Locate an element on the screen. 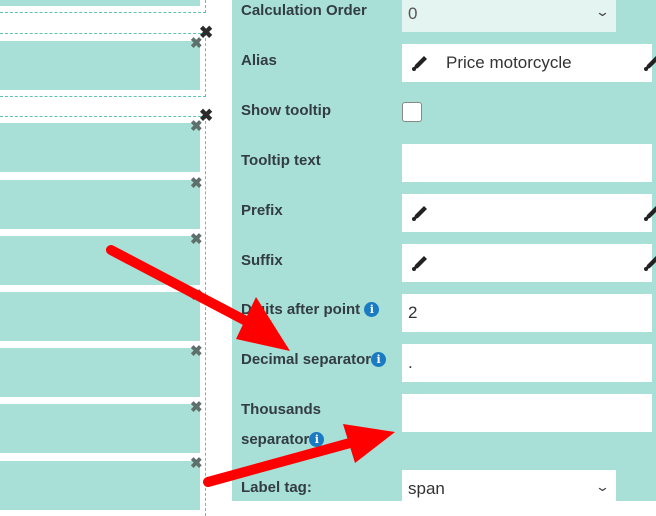 Image resolution: width=656 pixels, height=516 pixels. decimal-separator-text: Decimal separator is located at coordinates (306, 359).